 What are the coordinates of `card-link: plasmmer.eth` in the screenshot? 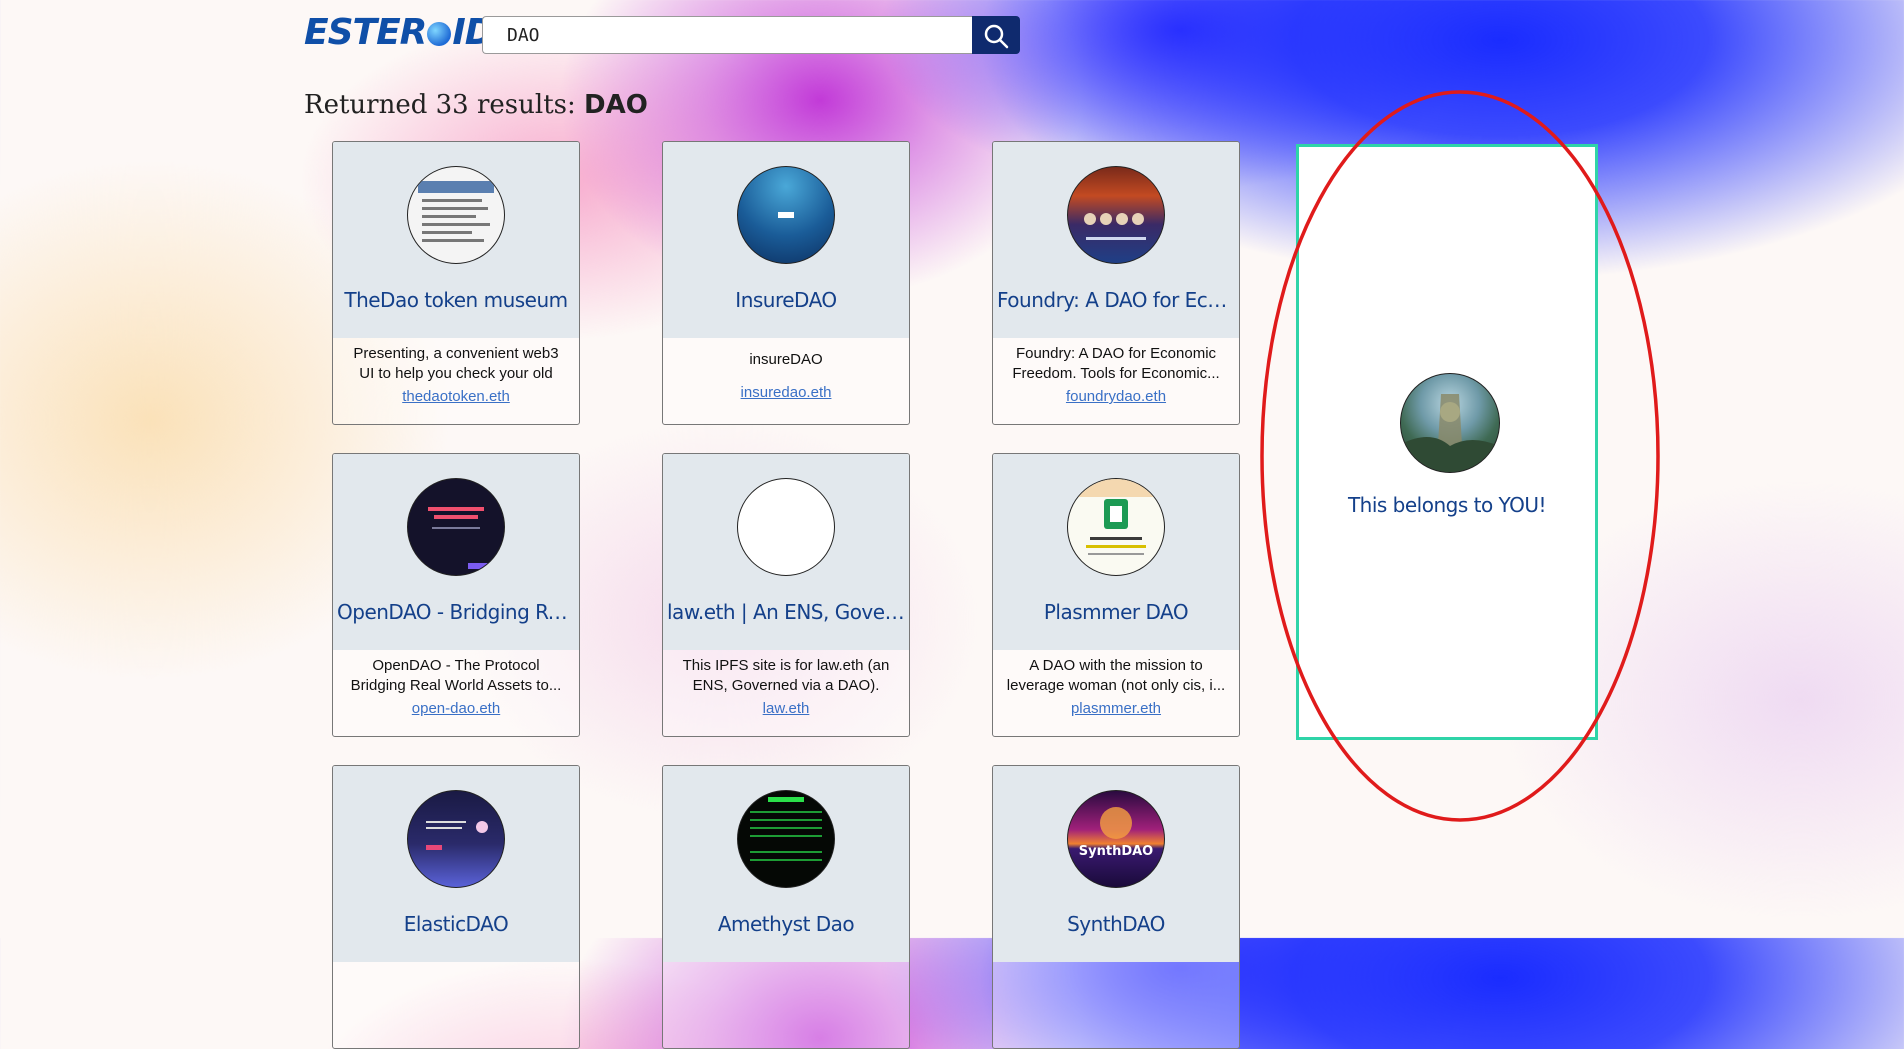 It's located at (1116, 708).